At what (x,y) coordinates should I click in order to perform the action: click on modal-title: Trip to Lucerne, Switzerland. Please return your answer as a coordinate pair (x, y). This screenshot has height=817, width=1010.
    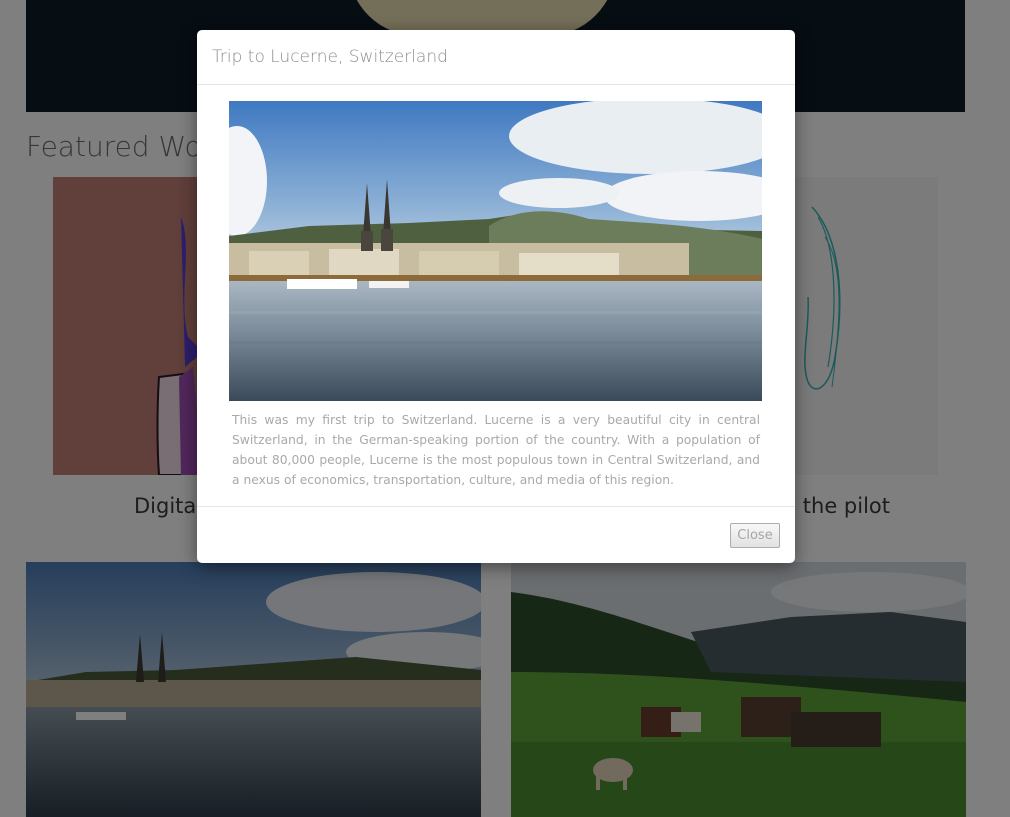
    Looking at the image, I should click on (330, 57).